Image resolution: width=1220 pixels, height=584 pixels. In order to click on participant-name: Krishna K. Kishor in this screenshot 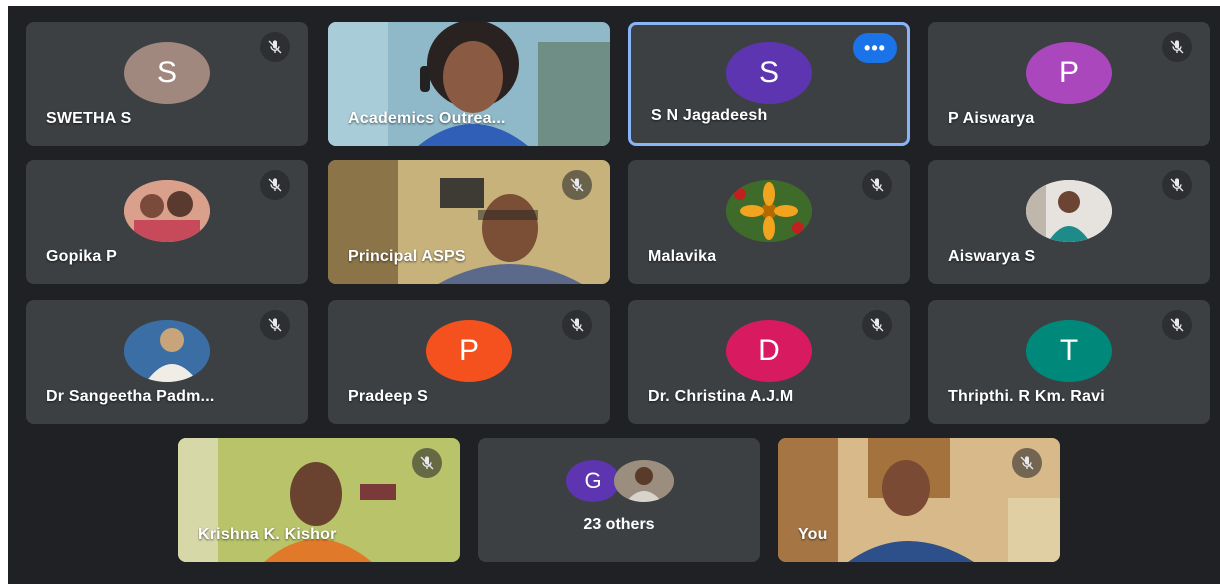, I will do `click(267, 534)`.